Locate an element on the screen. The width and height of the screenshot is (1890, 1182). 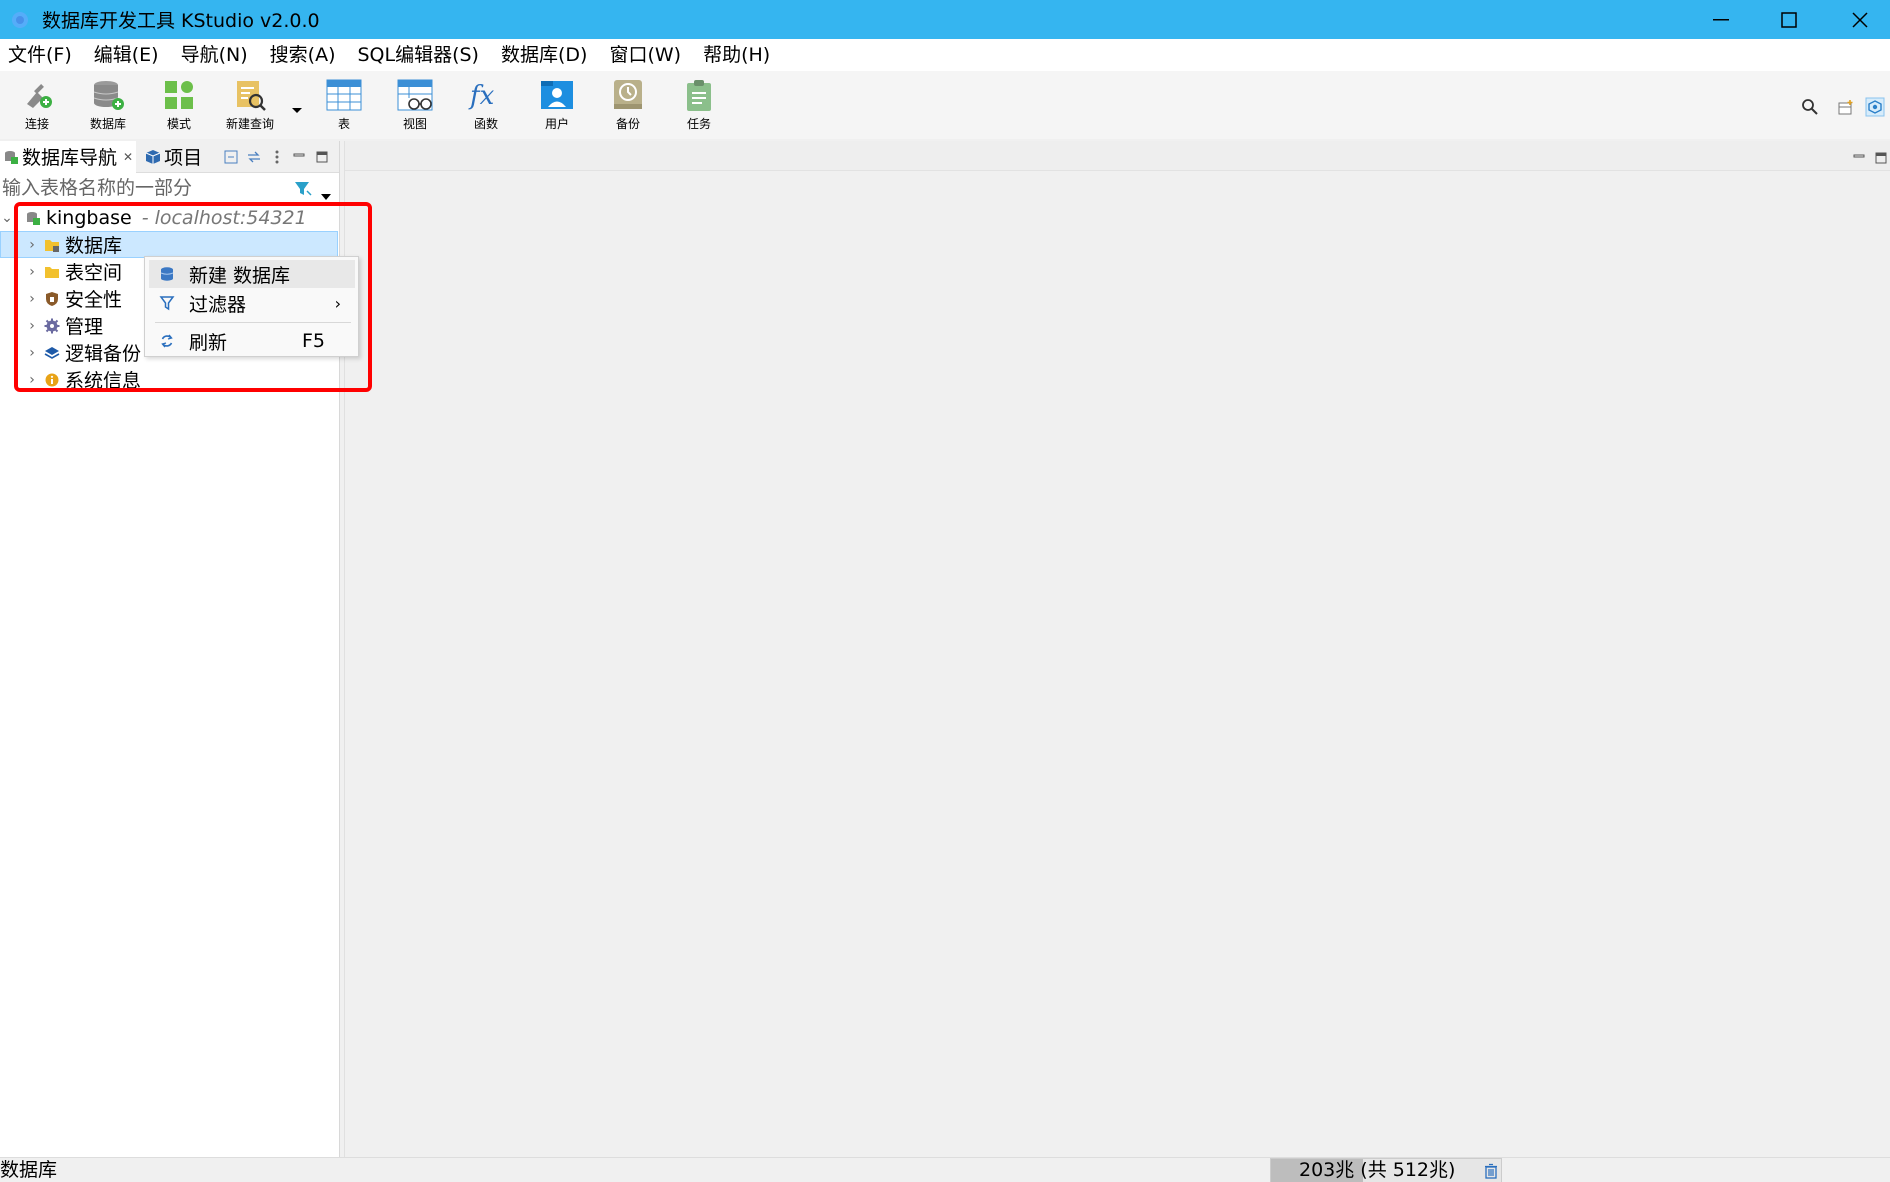
search-icon is located at coordinates (1810, 107).